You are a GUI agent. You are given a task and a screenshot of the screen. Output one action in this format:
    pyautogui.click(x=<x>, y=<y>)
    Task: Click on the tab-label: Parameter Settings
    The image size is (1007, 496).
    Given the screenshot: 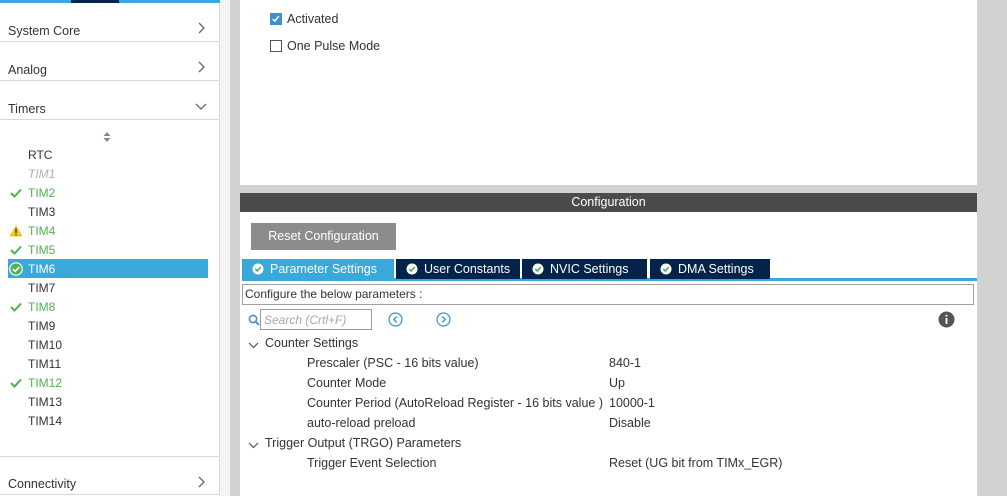 What is the action you would take?
    pyautogui.click(x=323, y=269)
    